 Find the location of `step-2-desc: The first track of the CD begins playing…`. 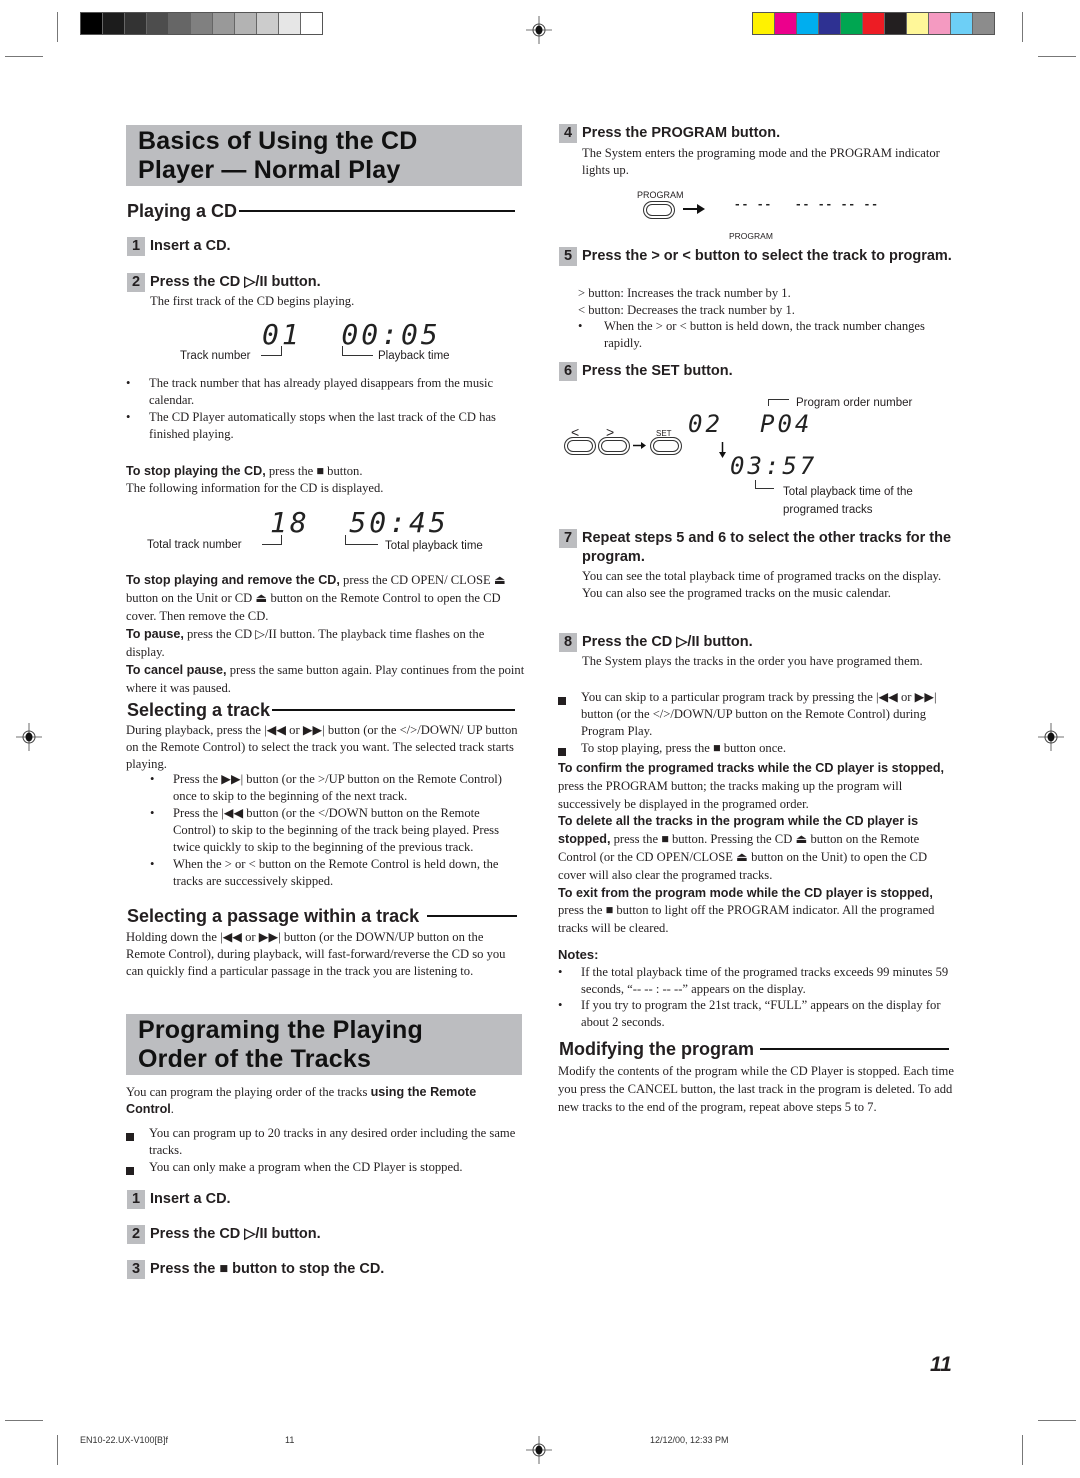

step-2-desc: The first track of the CD begins playing… is located at coordinates (252, 301).